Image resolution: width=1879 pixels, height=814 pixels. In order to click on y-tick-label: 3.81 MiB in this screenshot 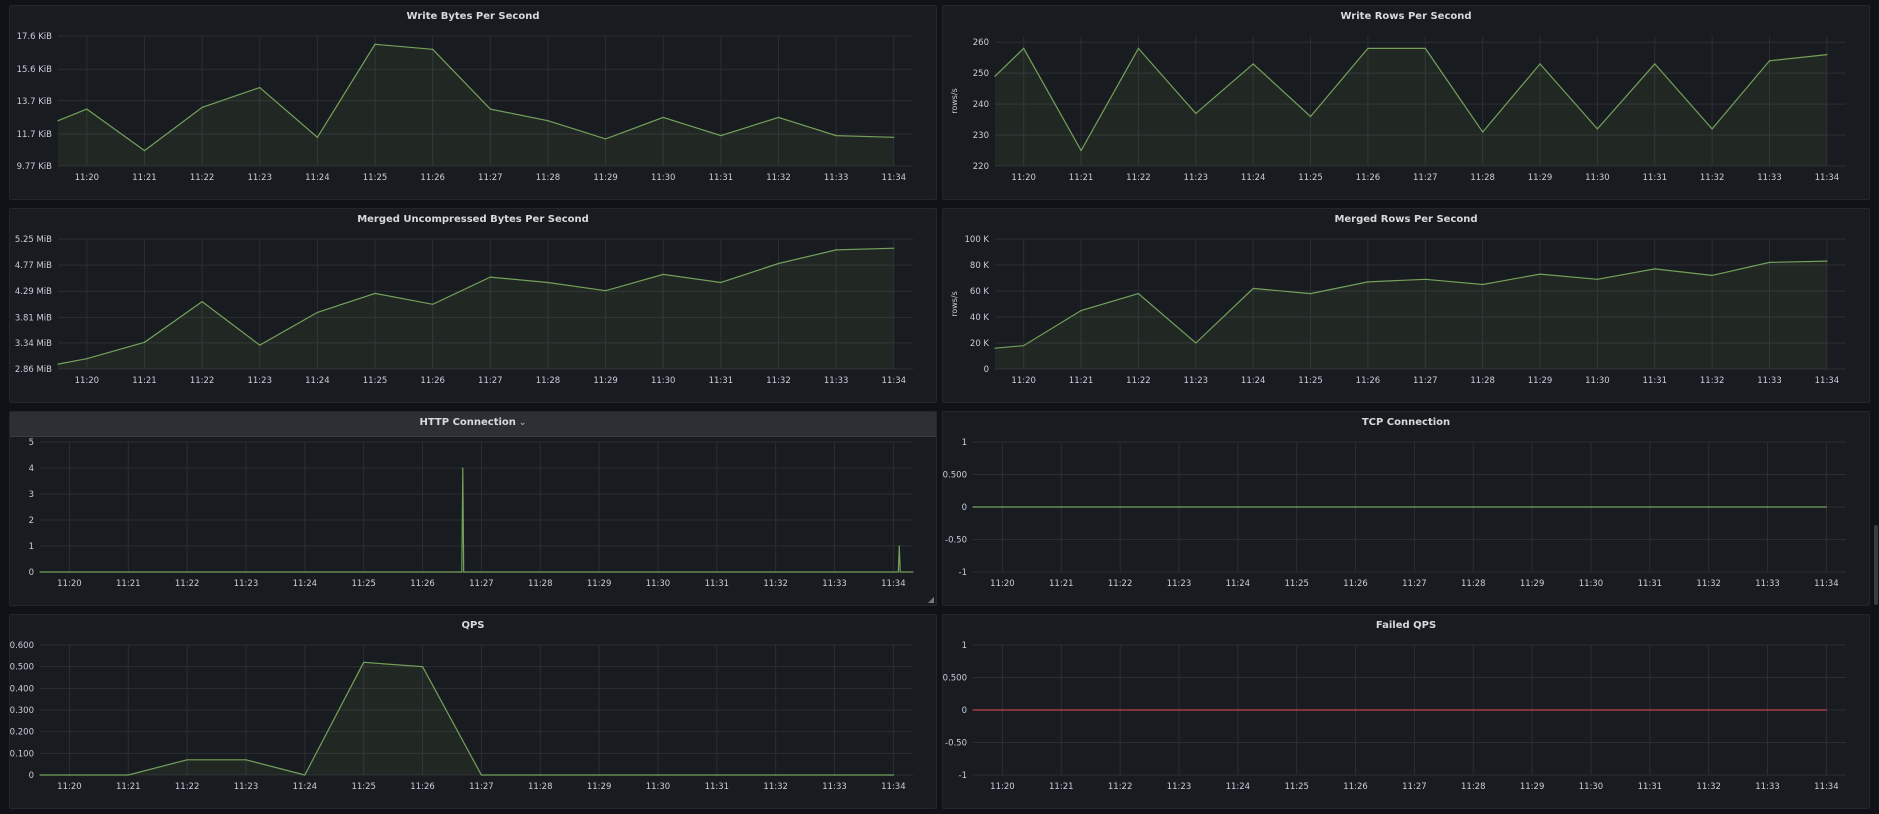, I will do `click(33, 318)`.